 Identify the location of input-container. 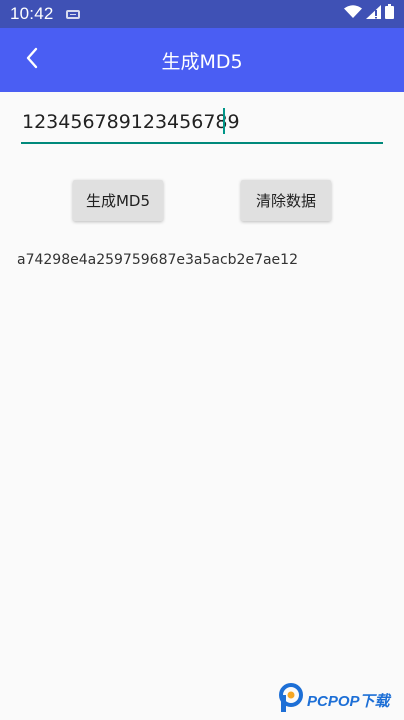
(202, 123).